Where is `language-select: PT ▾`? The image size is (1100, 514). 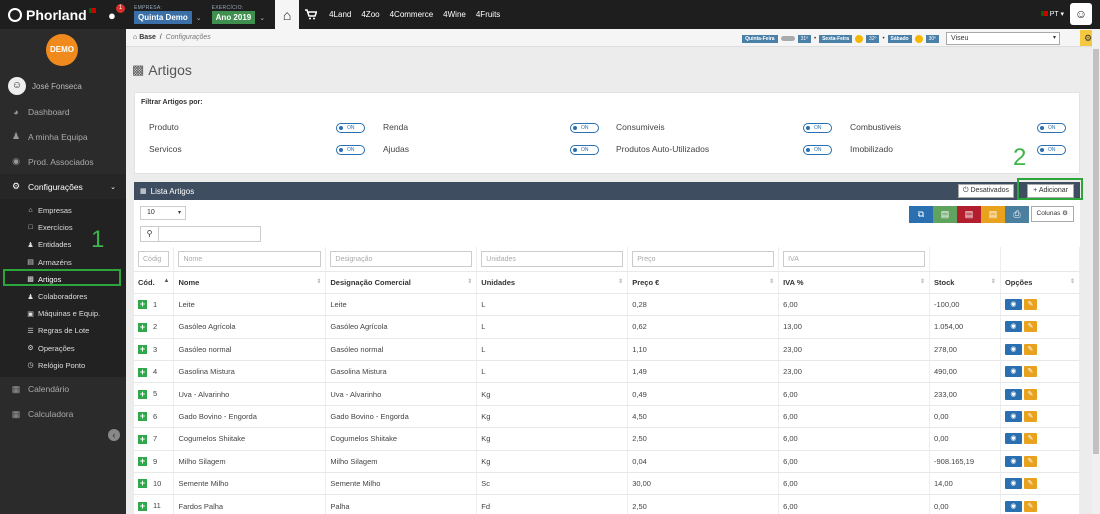
language-select: PT ▾ is located at coordinates (1052, 14).